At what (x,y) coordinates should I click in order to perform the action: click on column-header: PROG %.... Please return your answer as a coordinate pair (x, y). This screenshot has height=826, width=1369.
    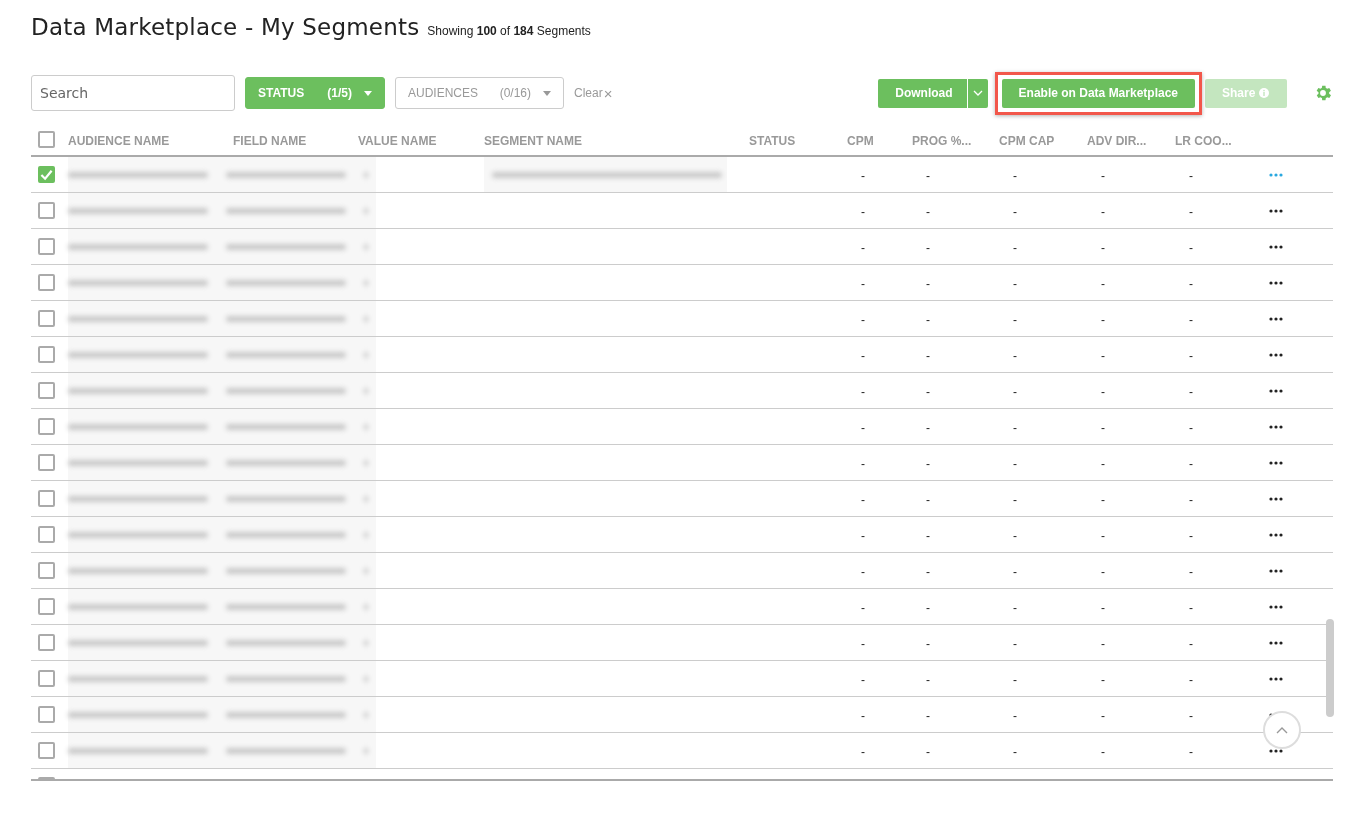
    Looking at the image, I should click on (942, 140).